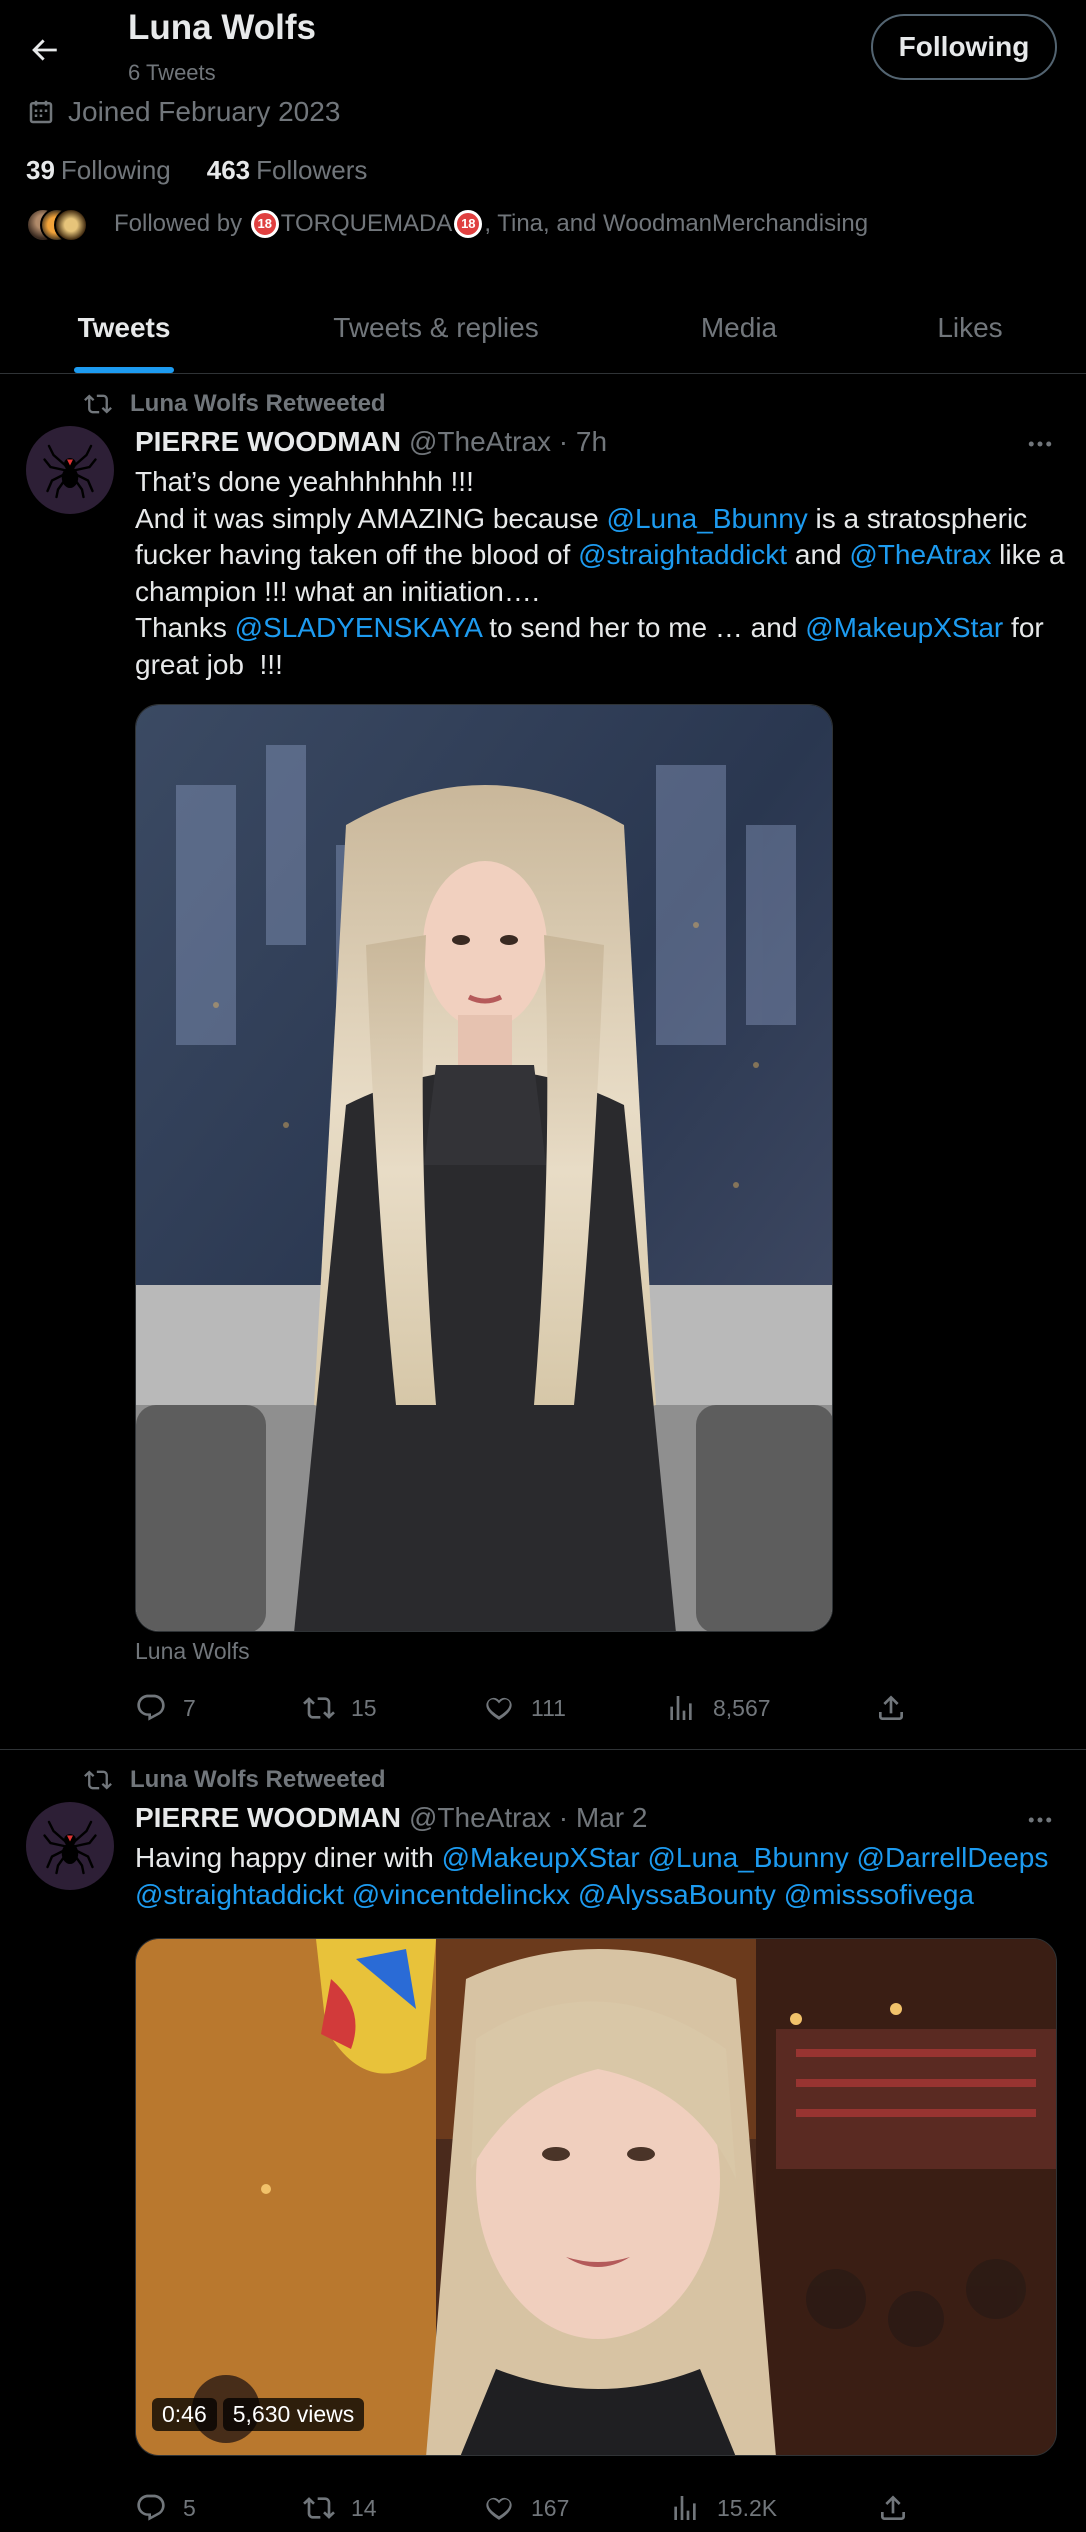 This screenshot has width=1086, height=2532. Describe the element at coordinates (393, 1708) in the screenshot. I see `retweet-button: 15` at that location.